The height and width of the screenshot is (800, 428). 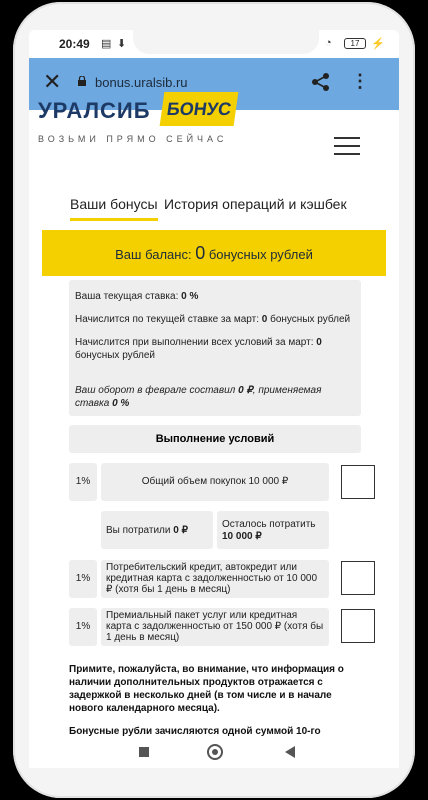 What do you see at coordinates (133, 139) in the screenshot?
I see `slogan: ВОЗЬМИ ПРЯМО СЕЙЧАС` at bounding box center [133, 139].